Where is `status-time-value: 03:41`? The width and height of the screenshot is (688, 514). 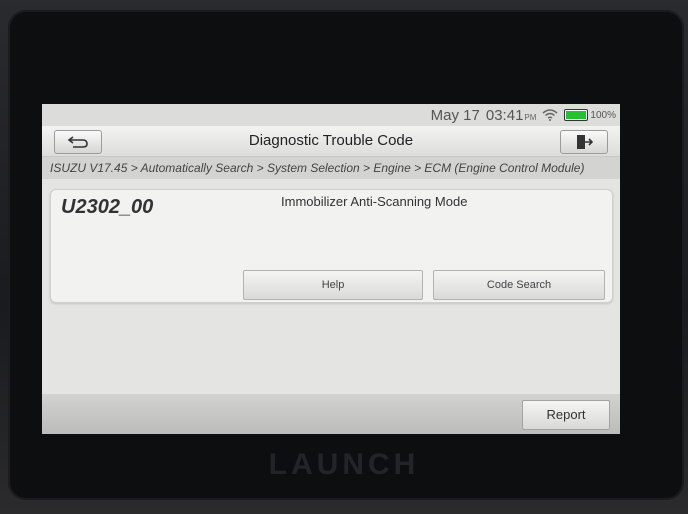 status-time-value: 03:41 is located at coordinates (504, 115).